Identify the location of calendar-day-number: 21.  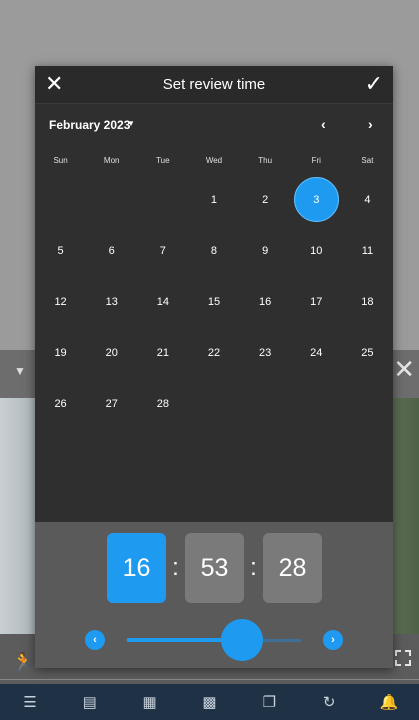
(162, 352).